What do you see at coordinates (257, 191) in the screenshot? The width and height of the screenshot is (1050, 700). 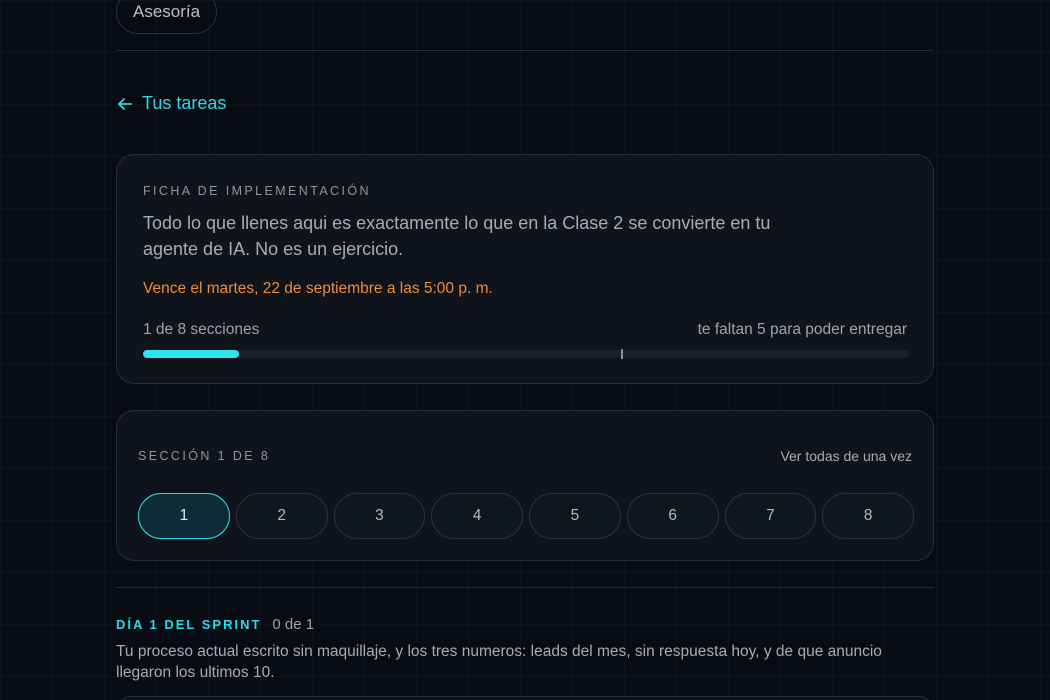 I see `assignment-eyebrow: FICHA DE IMPLEMENTACIÓN` at bounding box center [257, 191].